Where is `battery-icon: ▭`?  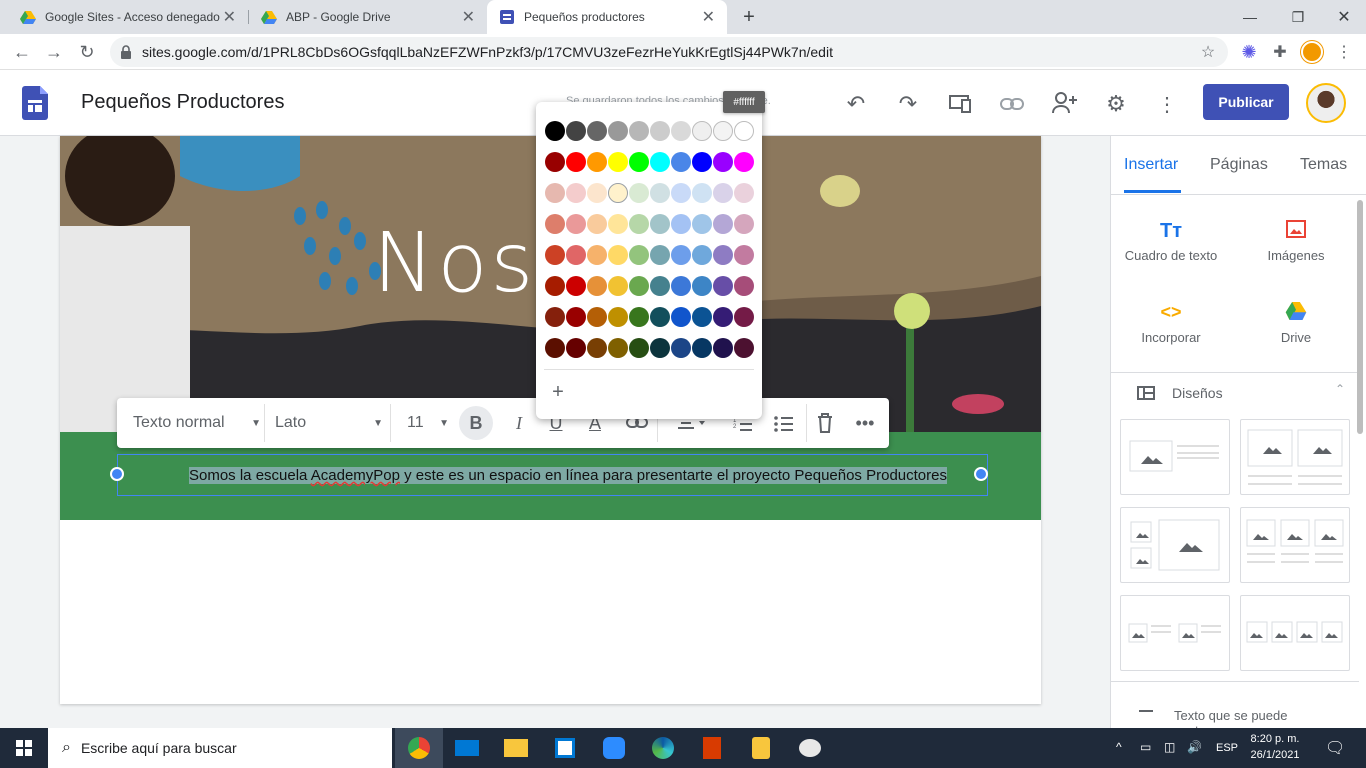 battery-icon: ▭ is located at coordinates (1145, 747).